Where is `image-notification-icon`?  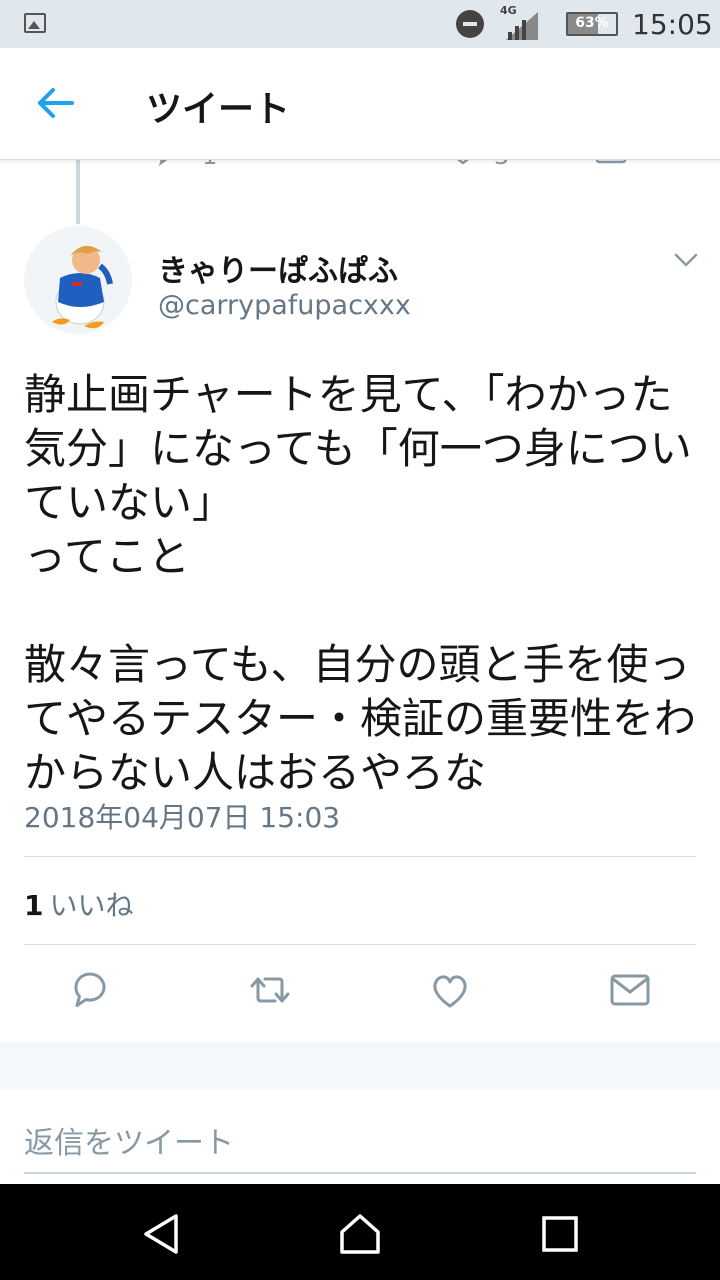
image-notification-icon is located at coordinates (35, 23).